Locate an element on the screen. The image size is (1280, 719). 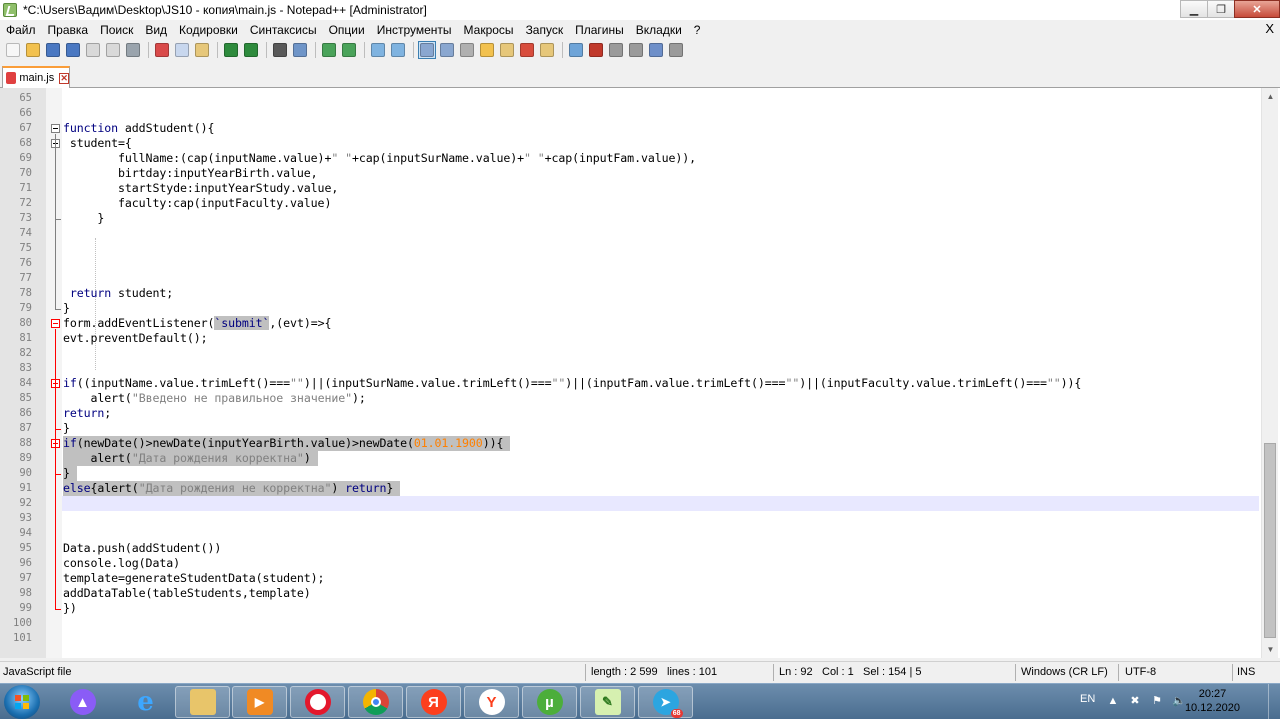
record-macro-button is located at coordinates (596, 50).